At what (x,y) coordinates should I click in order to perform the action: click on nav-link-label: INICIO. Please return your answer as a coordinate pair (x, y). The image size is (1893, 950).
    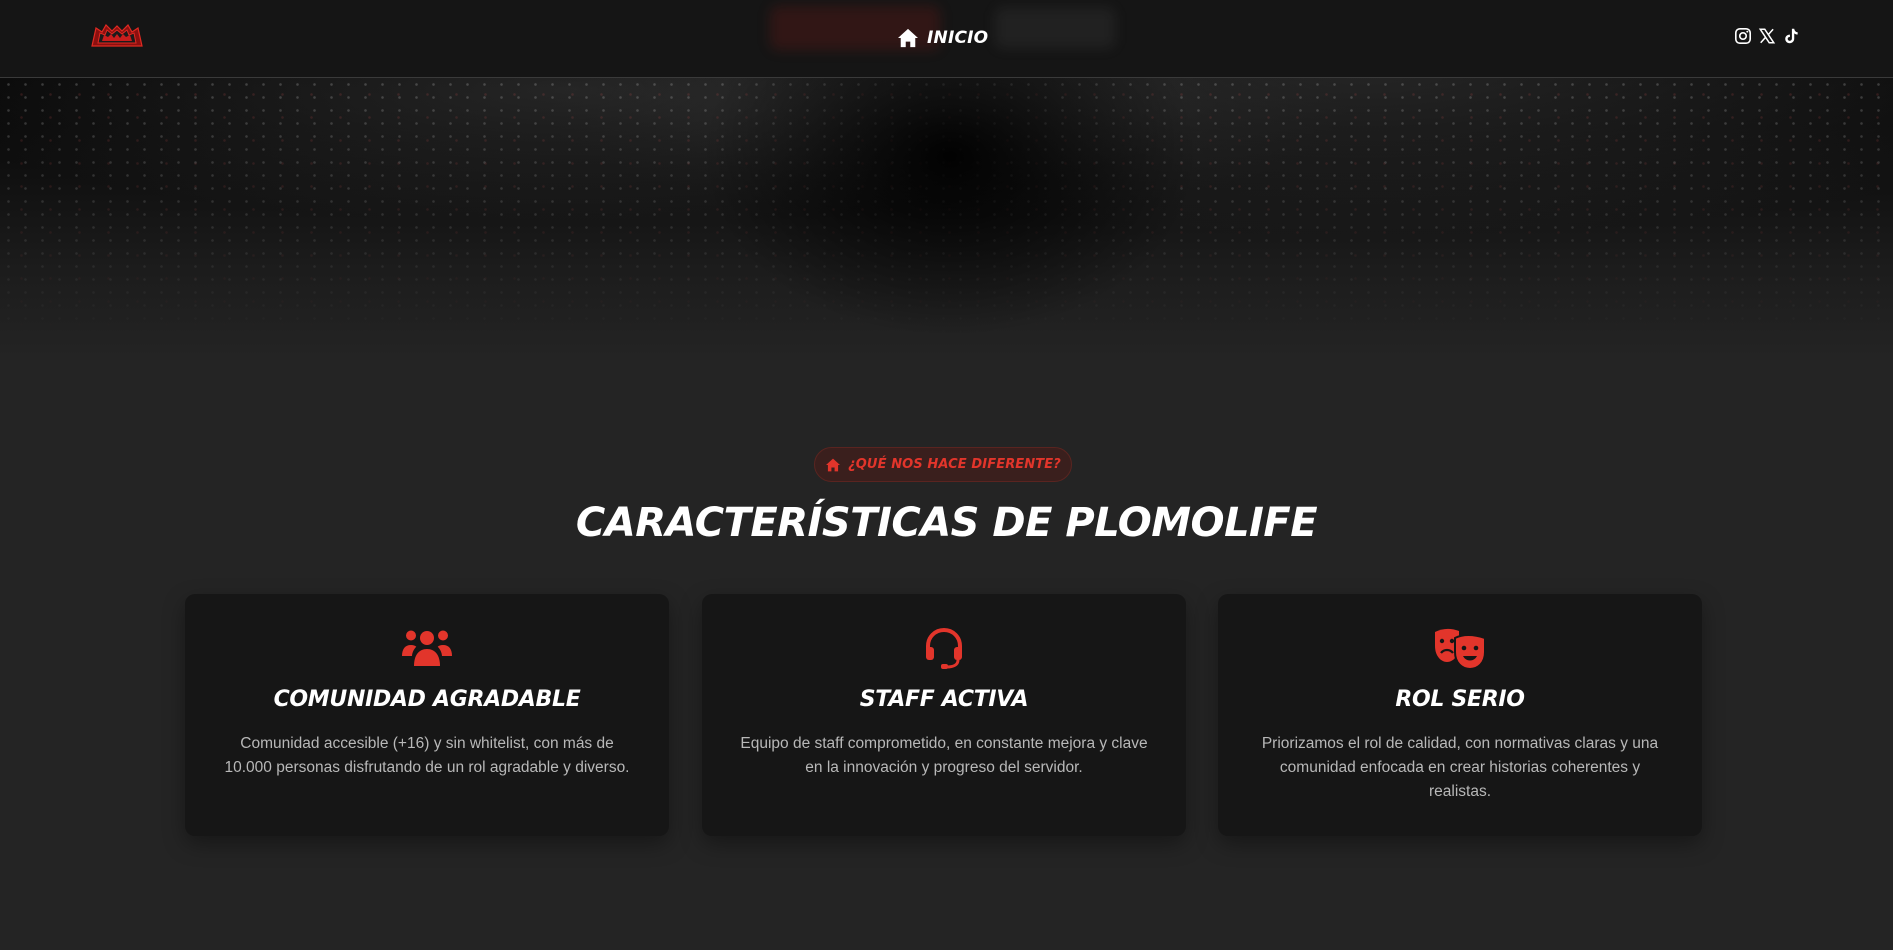
    Looking at the image, I should click on (958, 38).